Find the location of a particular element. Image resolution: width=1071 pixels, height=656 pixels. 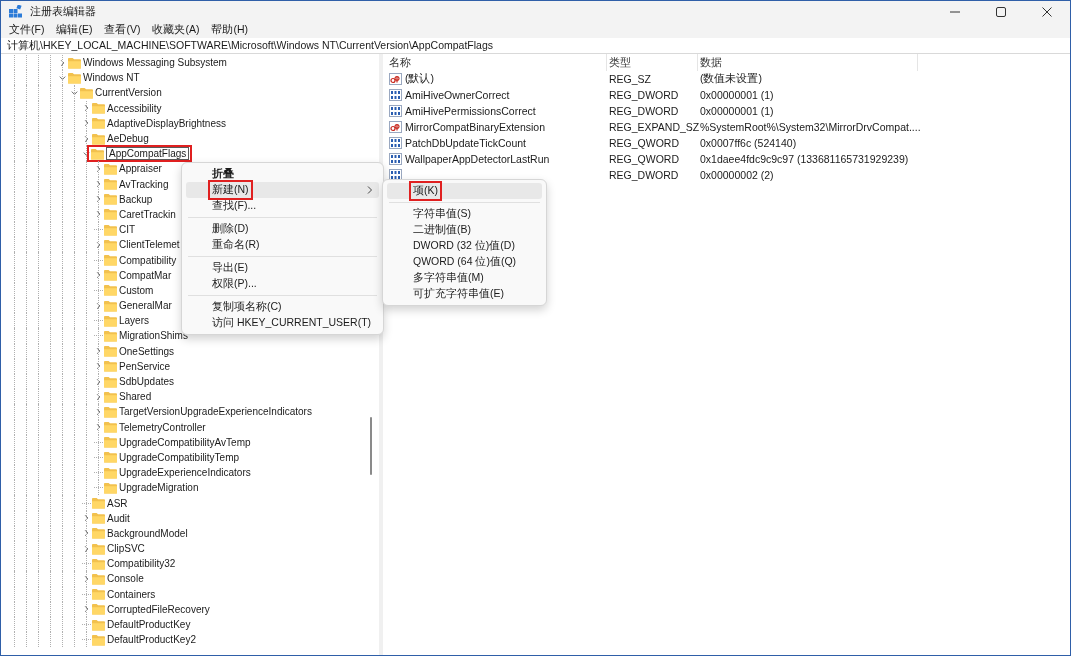

value-name: AmiHiveOwnerCorrect is located at coordinates (457, 95).